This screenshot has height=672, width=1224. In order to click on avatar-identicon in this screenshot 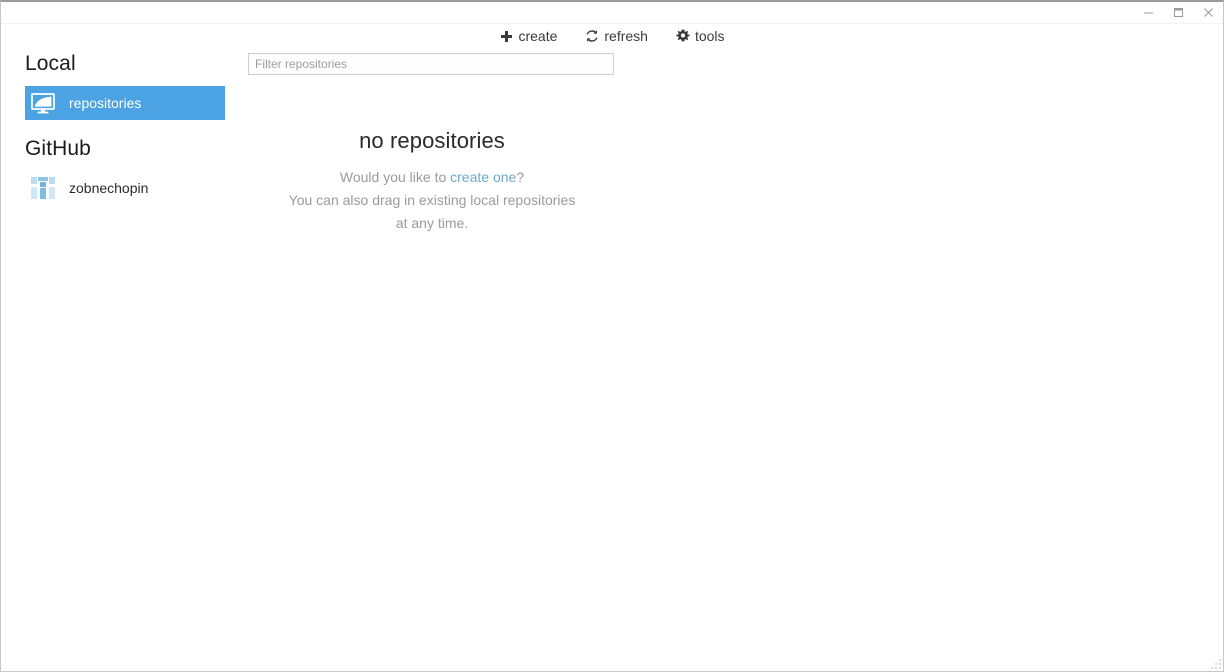, I will do `click(43, 188)`.